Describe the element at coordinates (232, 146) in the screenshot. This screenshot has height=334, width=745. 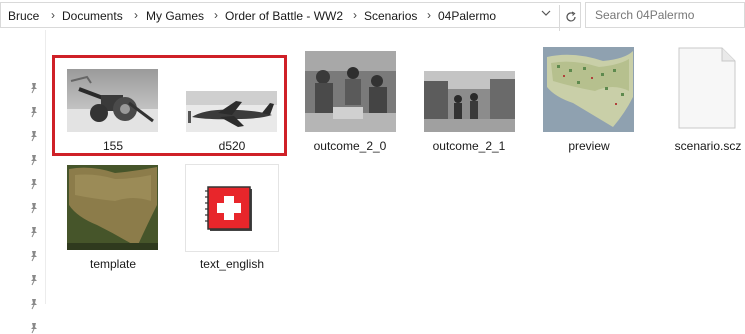
I see `file-name: d520` at that location.